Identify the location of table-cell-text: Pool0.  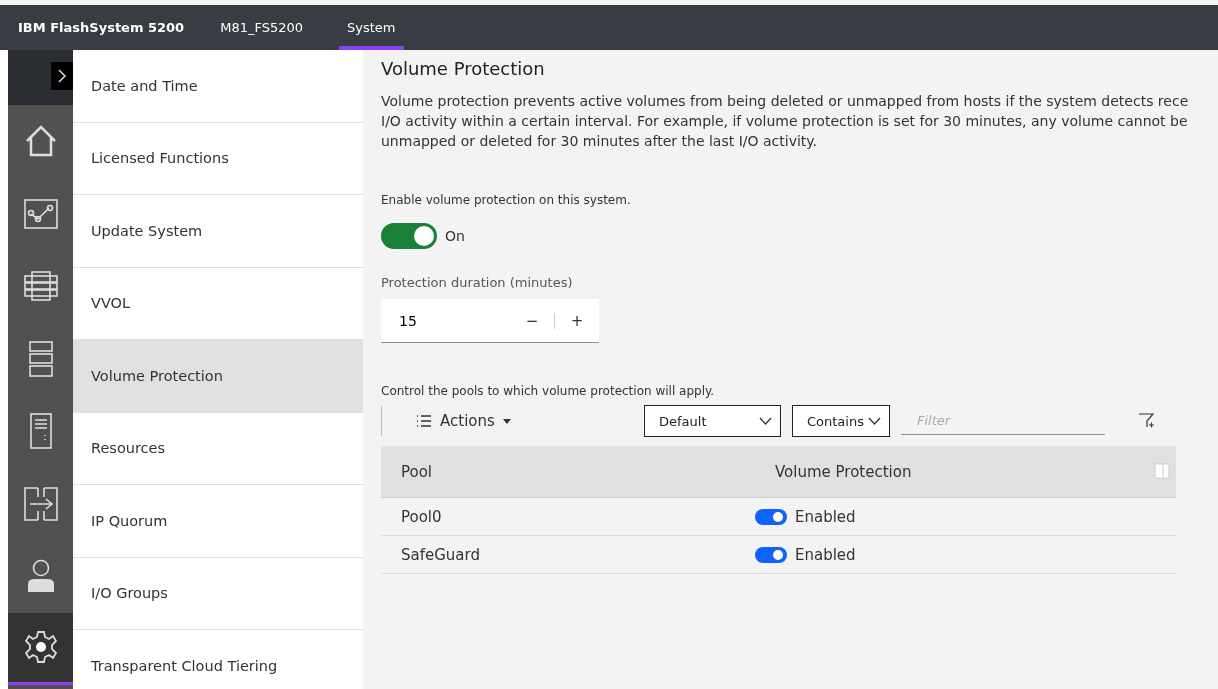
(421, 516).